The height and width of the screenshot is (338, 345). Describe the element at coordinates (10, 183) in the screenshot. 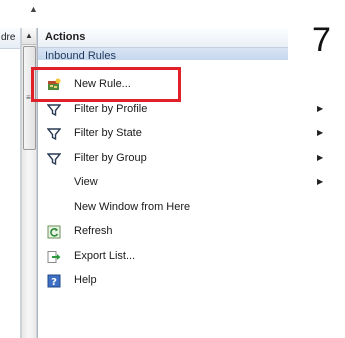

I see `left-column-pane` at that location.